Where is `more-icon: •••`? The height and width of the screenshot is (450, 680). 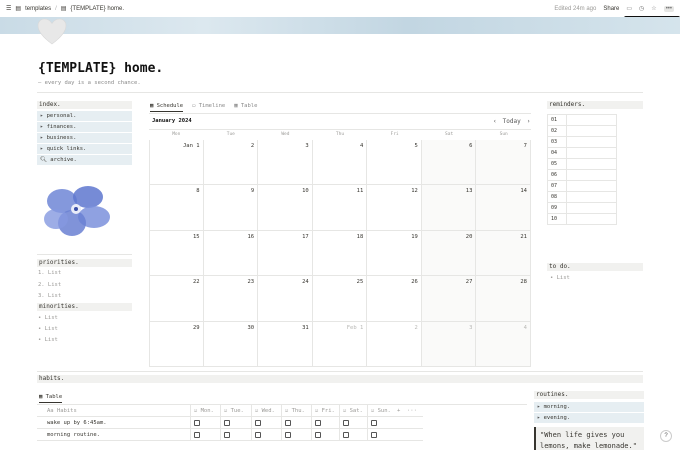
more-icon: ••• is located at coordinates (668, 8).